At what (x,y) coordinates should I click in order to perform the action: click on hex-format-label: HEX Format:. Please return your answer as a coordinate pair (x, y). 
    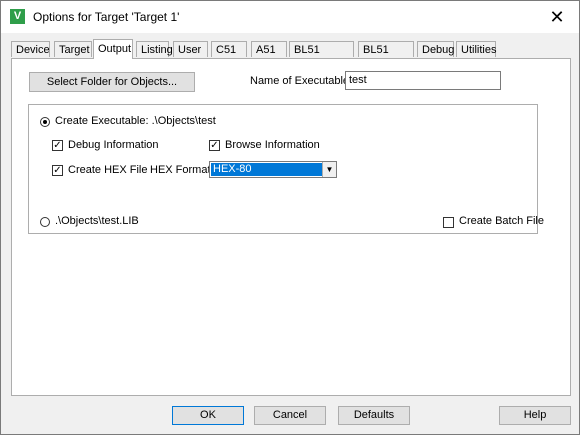
    Looking at the image, I should click on (182, 170).